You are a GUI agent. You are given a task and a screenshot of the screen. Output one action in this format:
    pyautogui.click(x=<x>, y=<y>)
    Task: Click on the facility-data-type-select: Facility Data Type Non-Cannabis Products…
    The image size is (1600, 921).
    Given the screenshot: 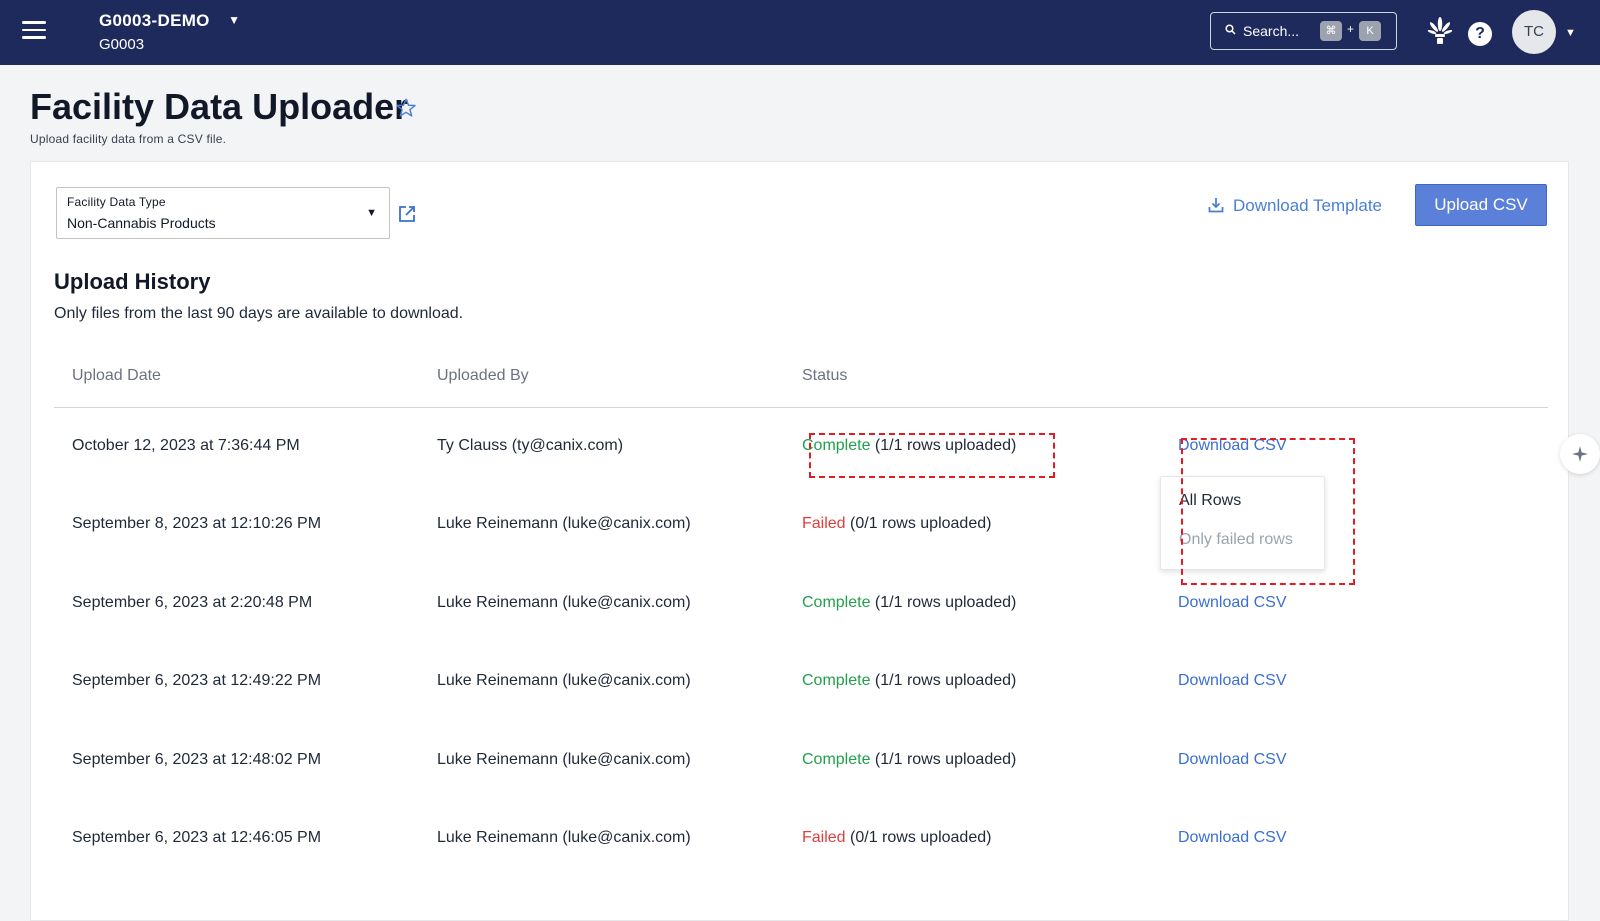 What is the action you would take?
    pyautogui.click(x=223, y=213)
    